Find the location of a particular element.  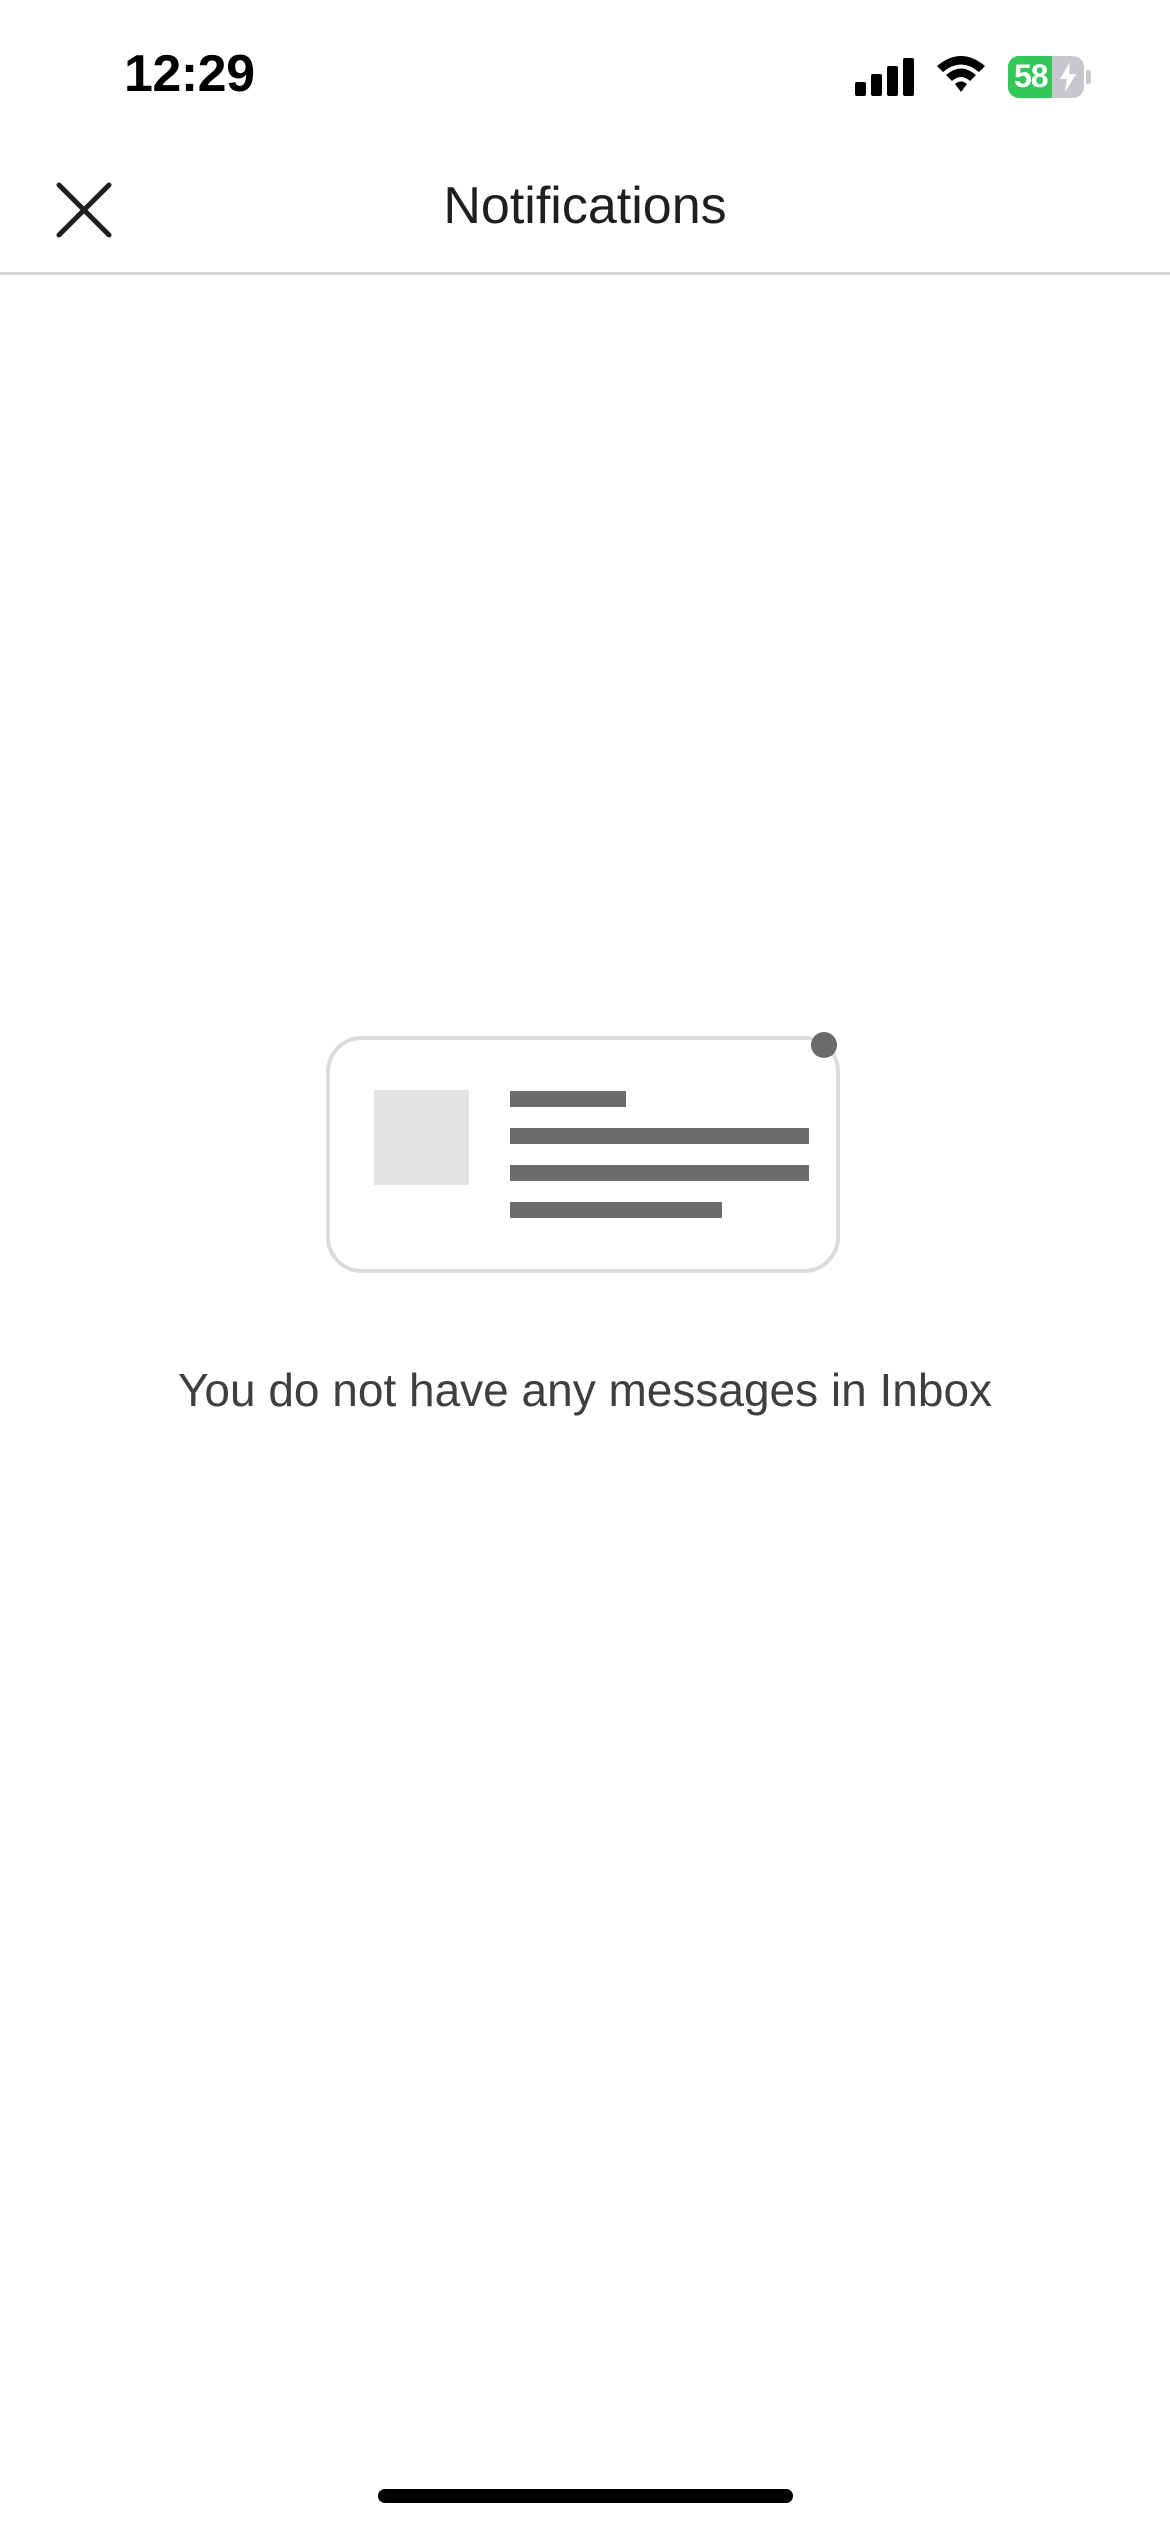

navigation-header: Notifications is located at coordinates (585, 212).